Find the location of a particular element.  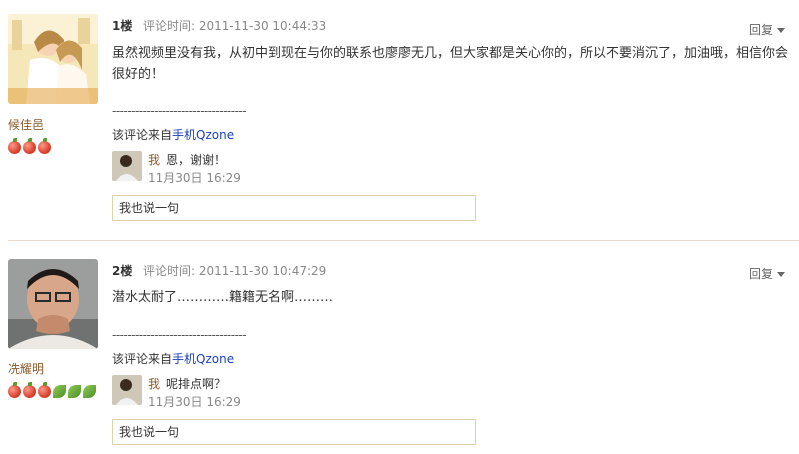

floor-number: 1楼 is located at coordinates (122, 26).